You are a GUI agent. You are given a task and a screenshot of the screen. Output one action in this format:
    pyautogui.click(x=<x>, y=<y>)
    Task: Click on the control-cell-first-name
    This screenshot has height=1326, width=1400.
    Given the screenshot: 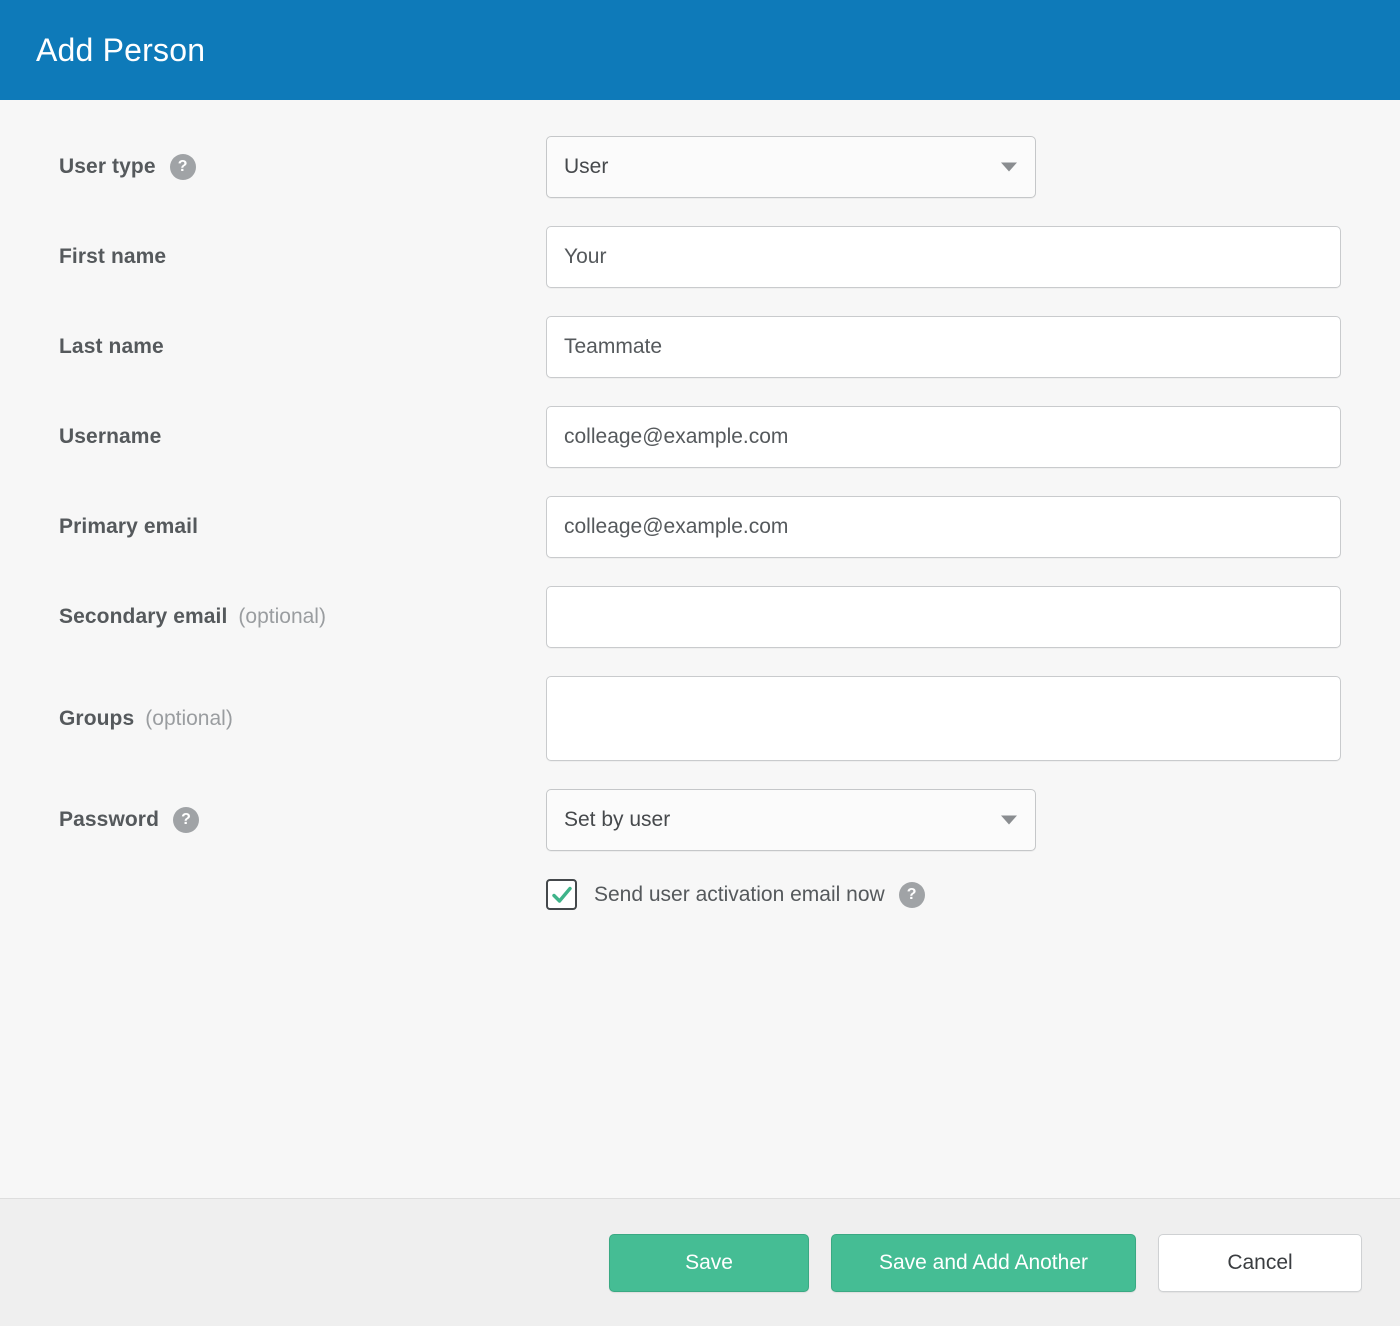 What is the action you would take?
    pyautogui.click(x=943, y=257)
    